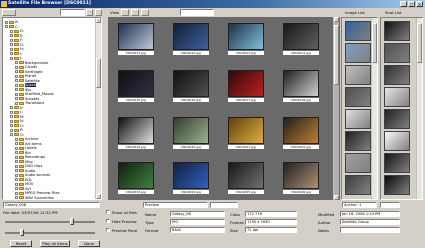 This screenshot has height=248, width=425. I want to click on drive-select, so click(72, 12).